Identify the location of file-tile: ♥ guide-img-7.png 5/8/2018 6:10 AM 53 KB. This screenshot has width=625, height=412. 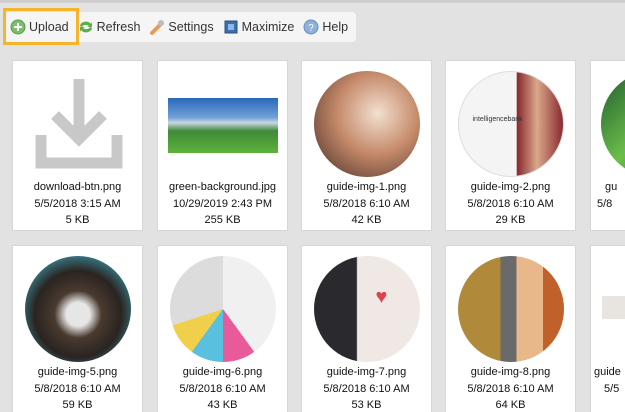
(366, 328).